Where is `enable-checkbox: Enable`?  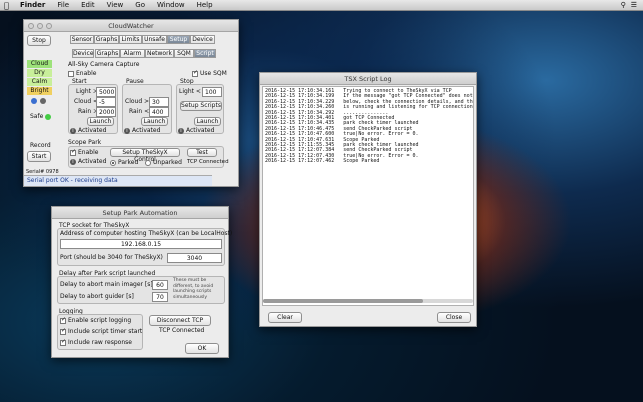 enable-checkbox: Enable is located at coordinates (82, 73).